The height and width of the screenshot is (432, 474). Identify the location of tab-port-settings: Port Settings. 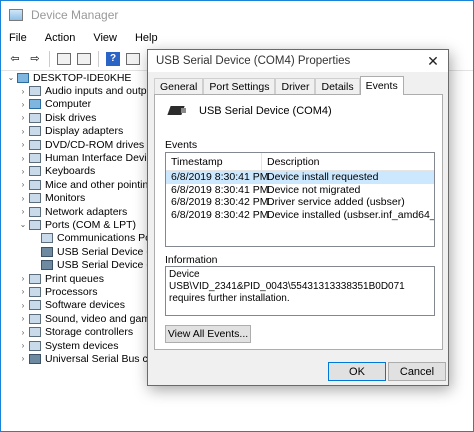
(239, 86).